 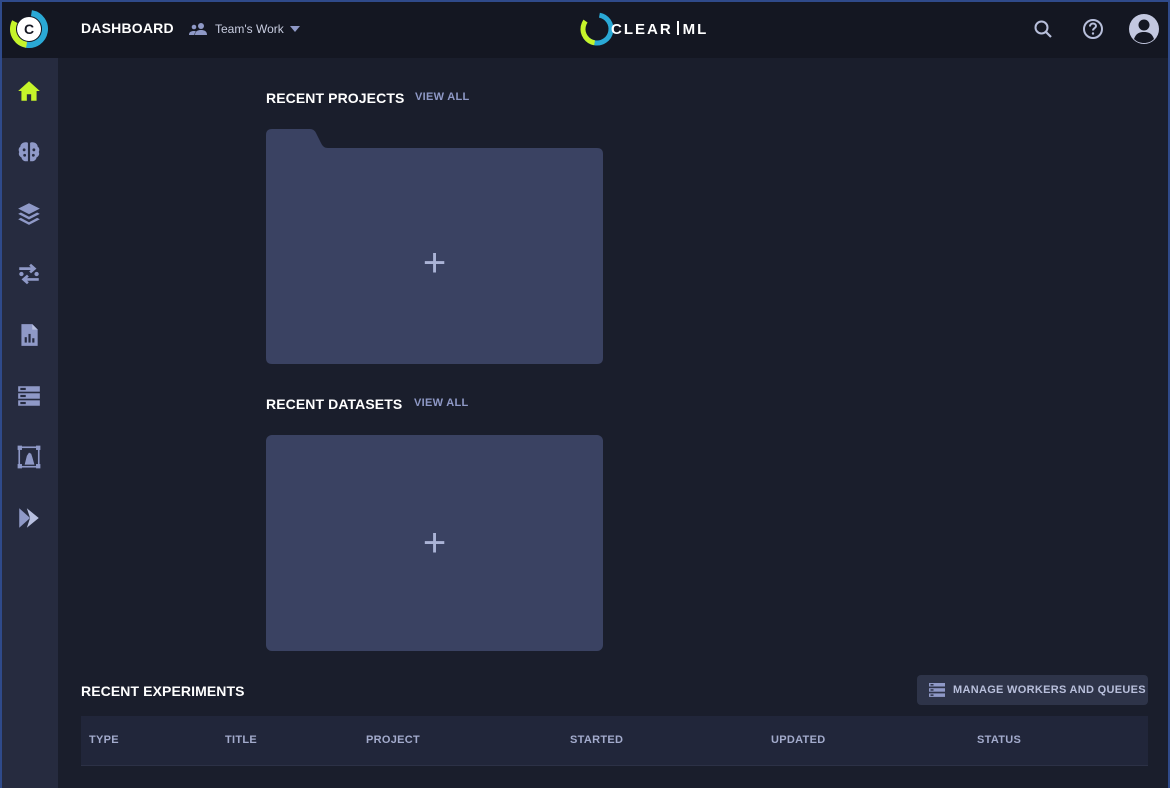 I want to click on brain-icon, so click(x=29, y=152).